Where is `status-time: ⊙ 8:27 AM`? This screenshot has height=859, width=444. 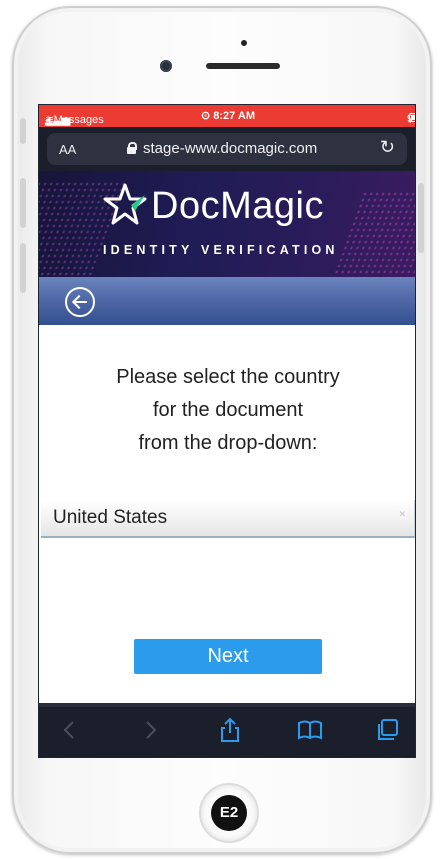
status-time: ⊙ 8:27 AM is located at coordinates (228, 116).